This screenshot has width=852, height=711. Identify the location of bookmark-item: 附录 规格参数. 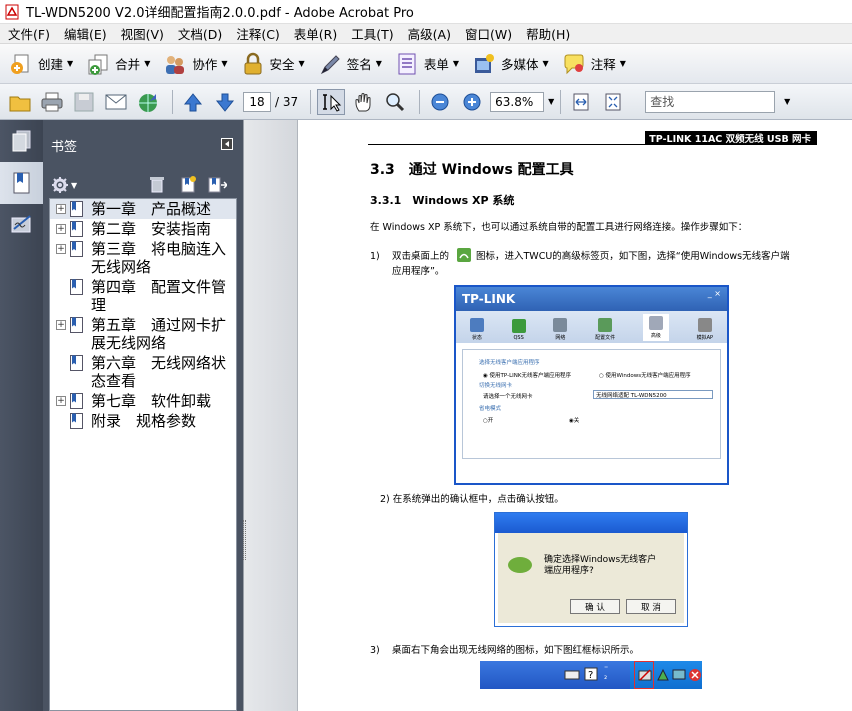
(143, 421).